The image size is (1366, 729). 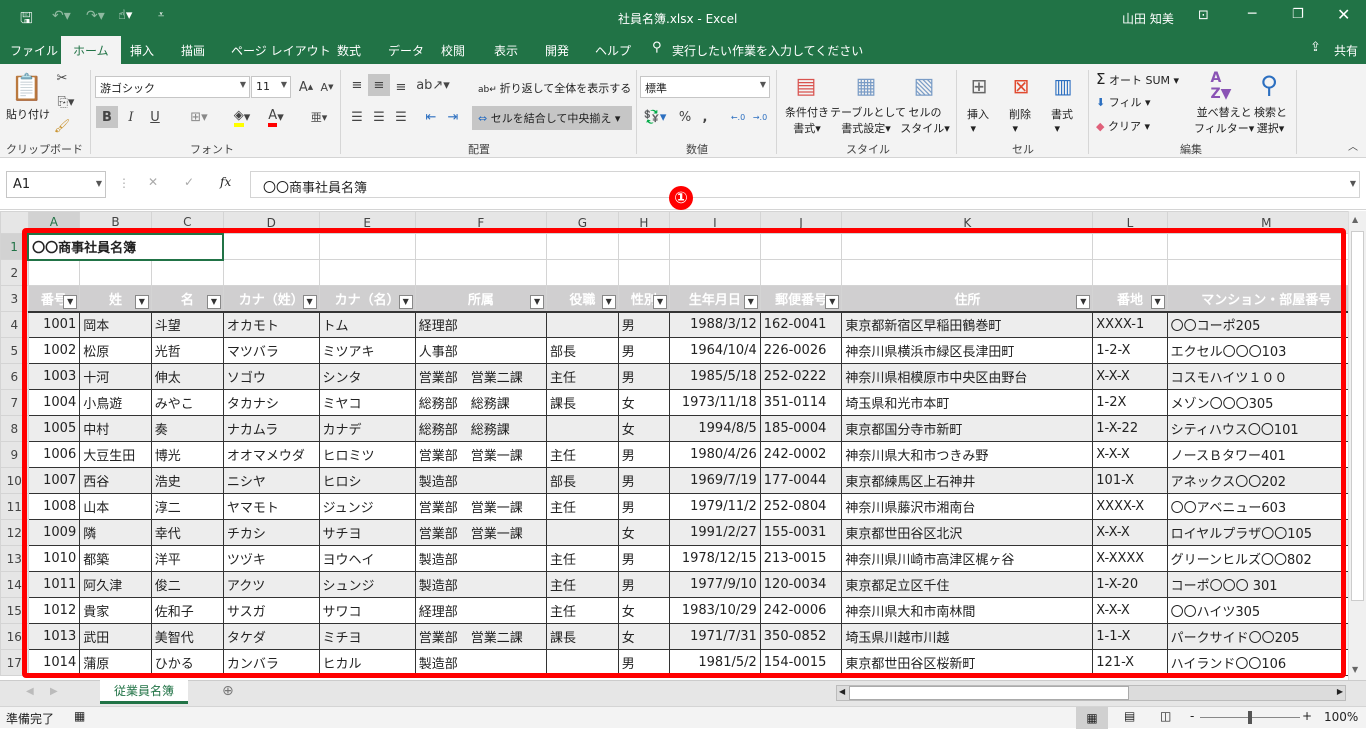 What do you see at coordinates (801, 376) in the screenshot?
I see `table-cell: 252-0222` at bounding box center [801, 376].